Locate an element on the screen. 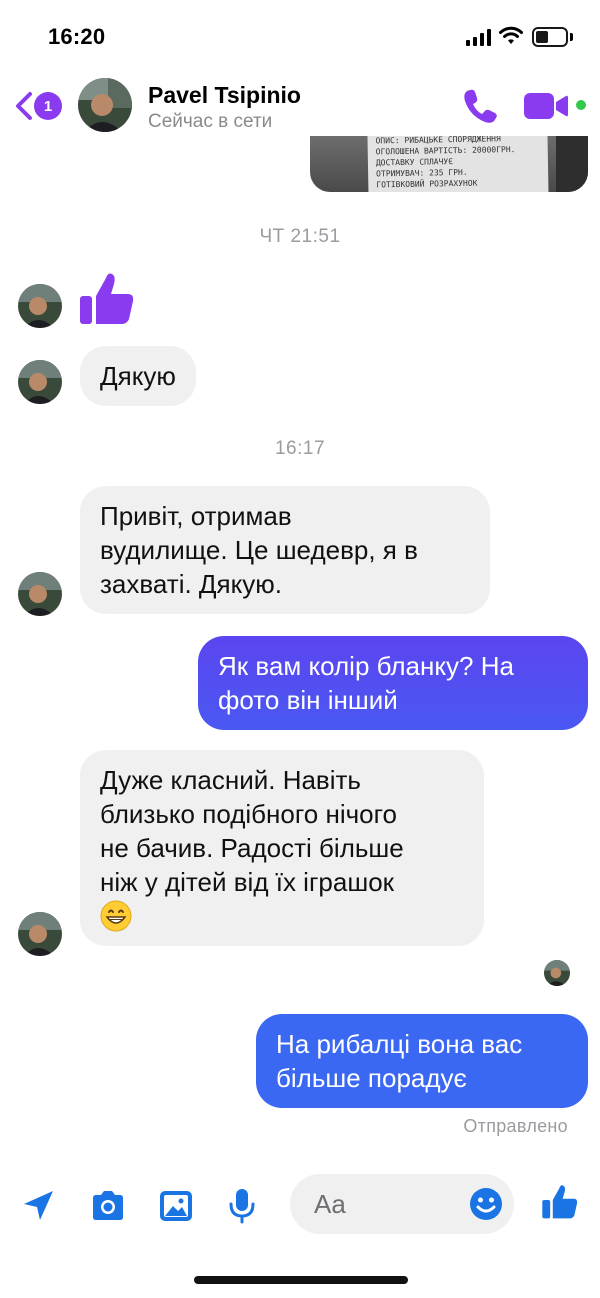  message-outgoing: На рибалці вона вас більше порадує is located at coordinates (422, 1061).